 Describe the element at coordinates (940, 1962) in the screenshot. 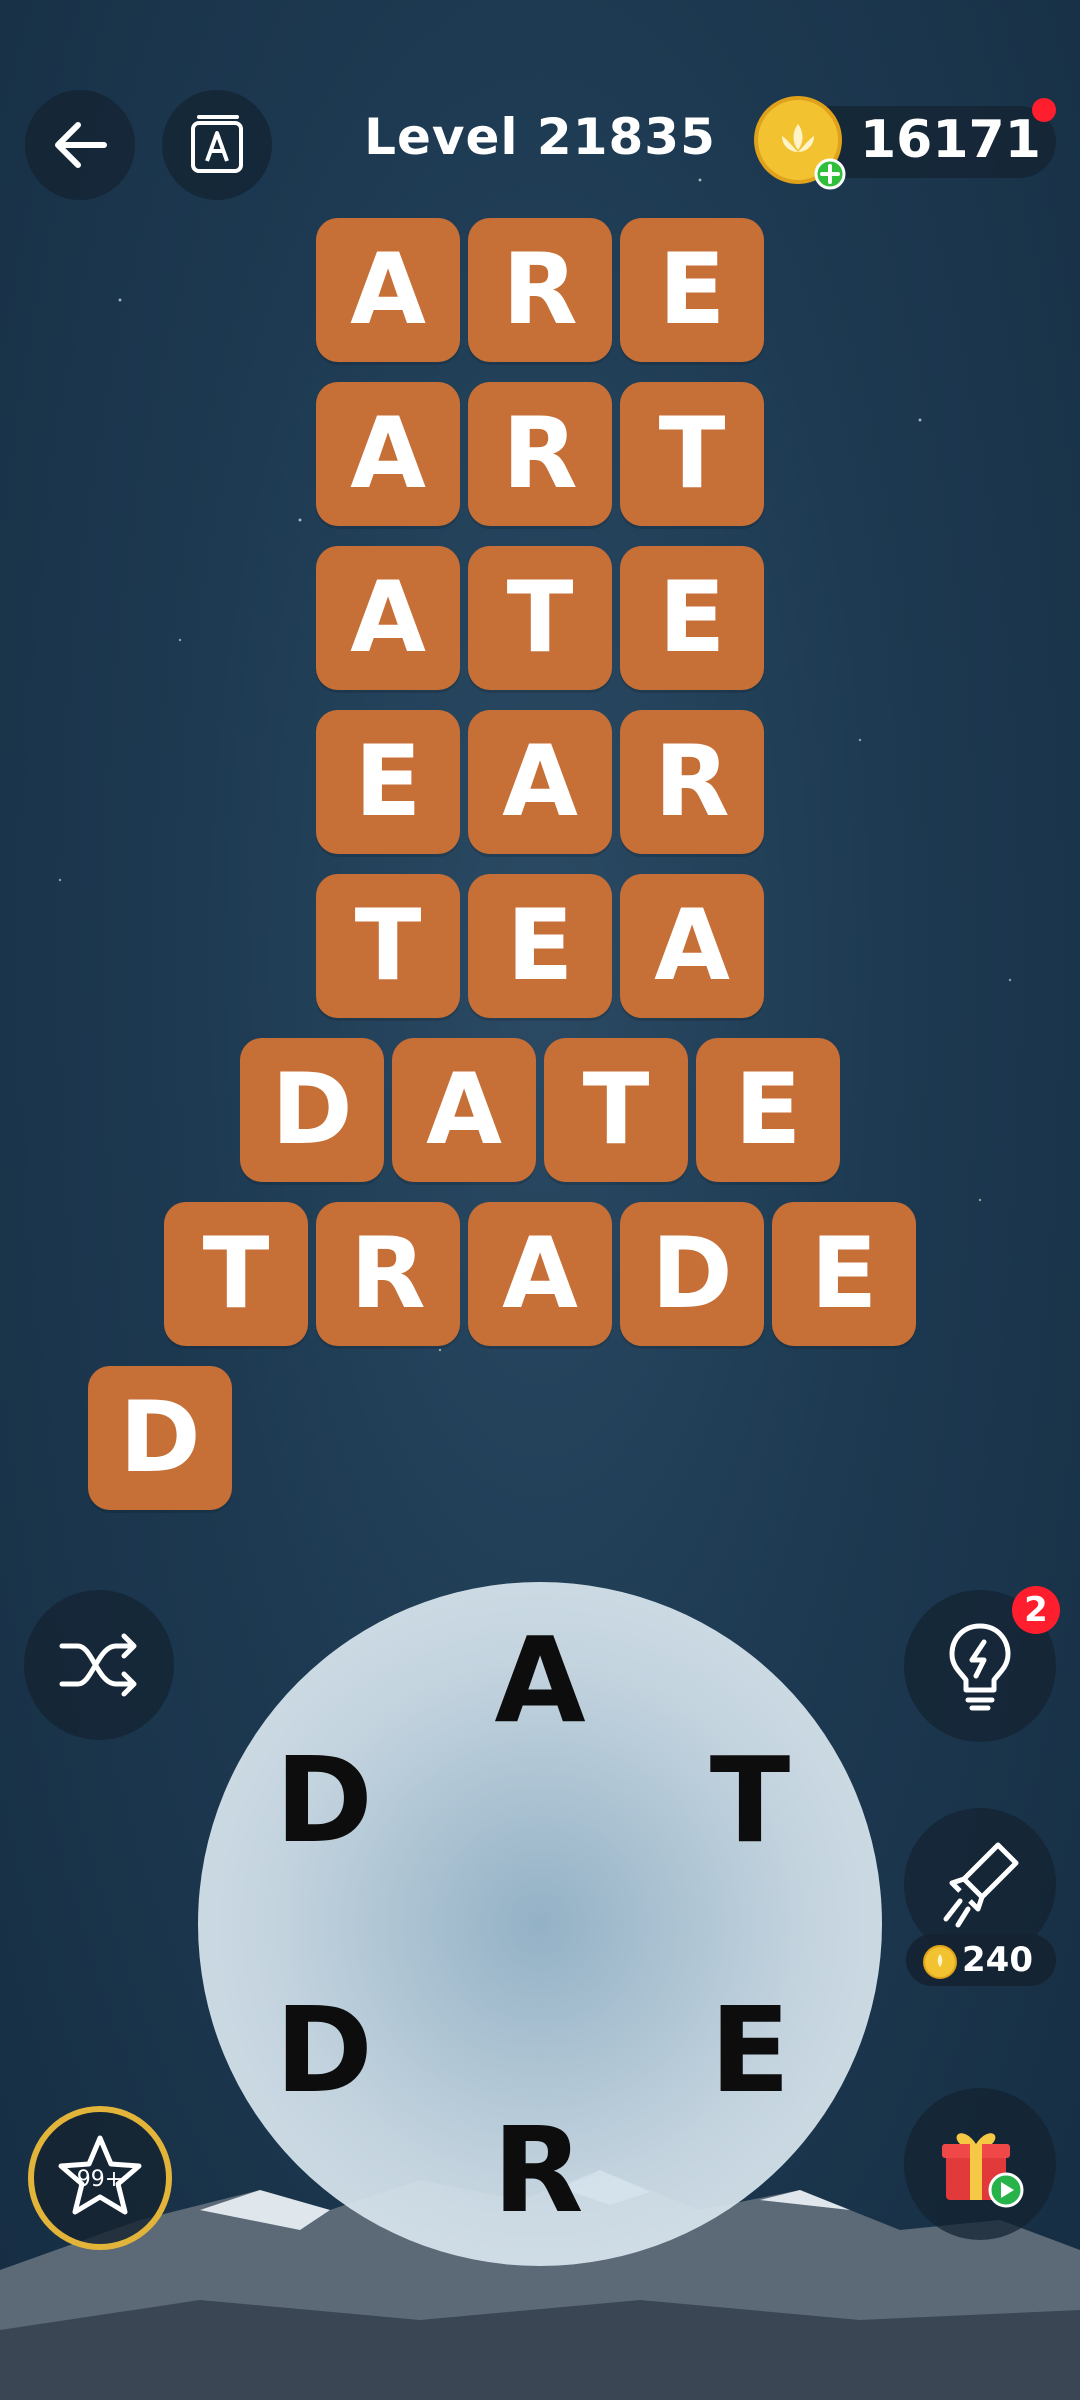

I see `coin-icon` at that location.